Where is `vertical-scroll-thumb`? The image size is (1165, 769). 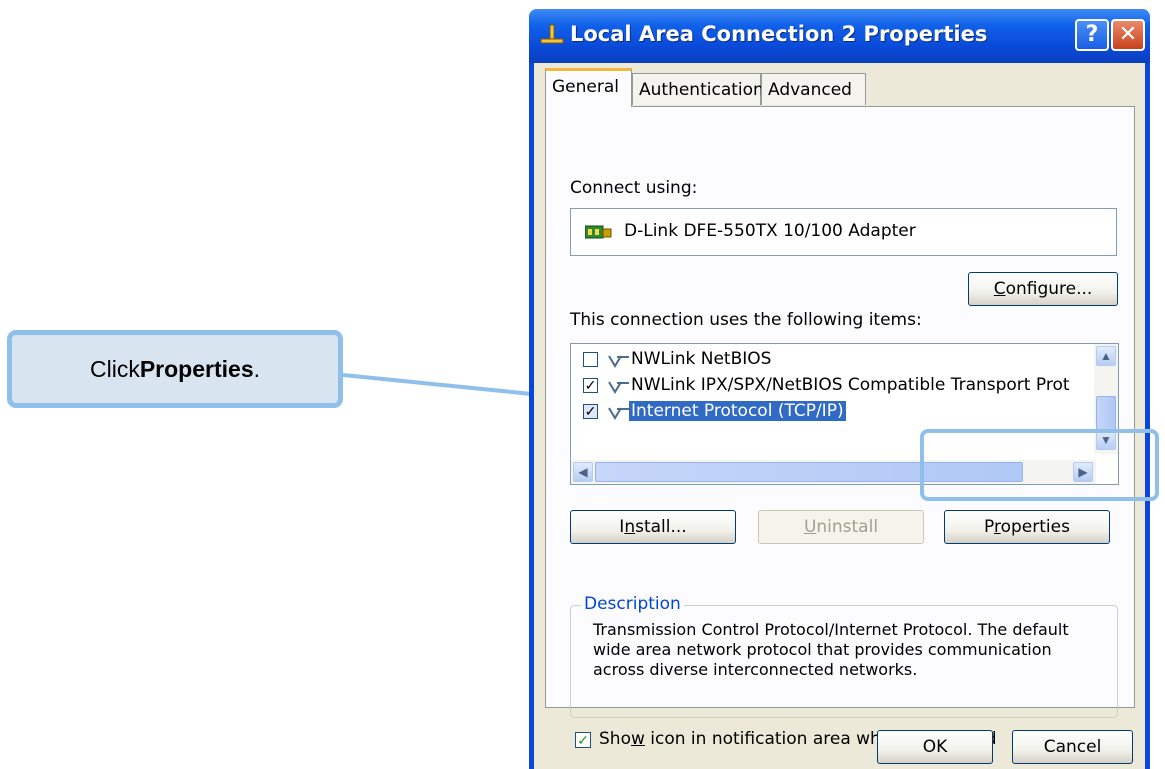 vertical-scroll-thumb is located at coordinates (1106, 414).